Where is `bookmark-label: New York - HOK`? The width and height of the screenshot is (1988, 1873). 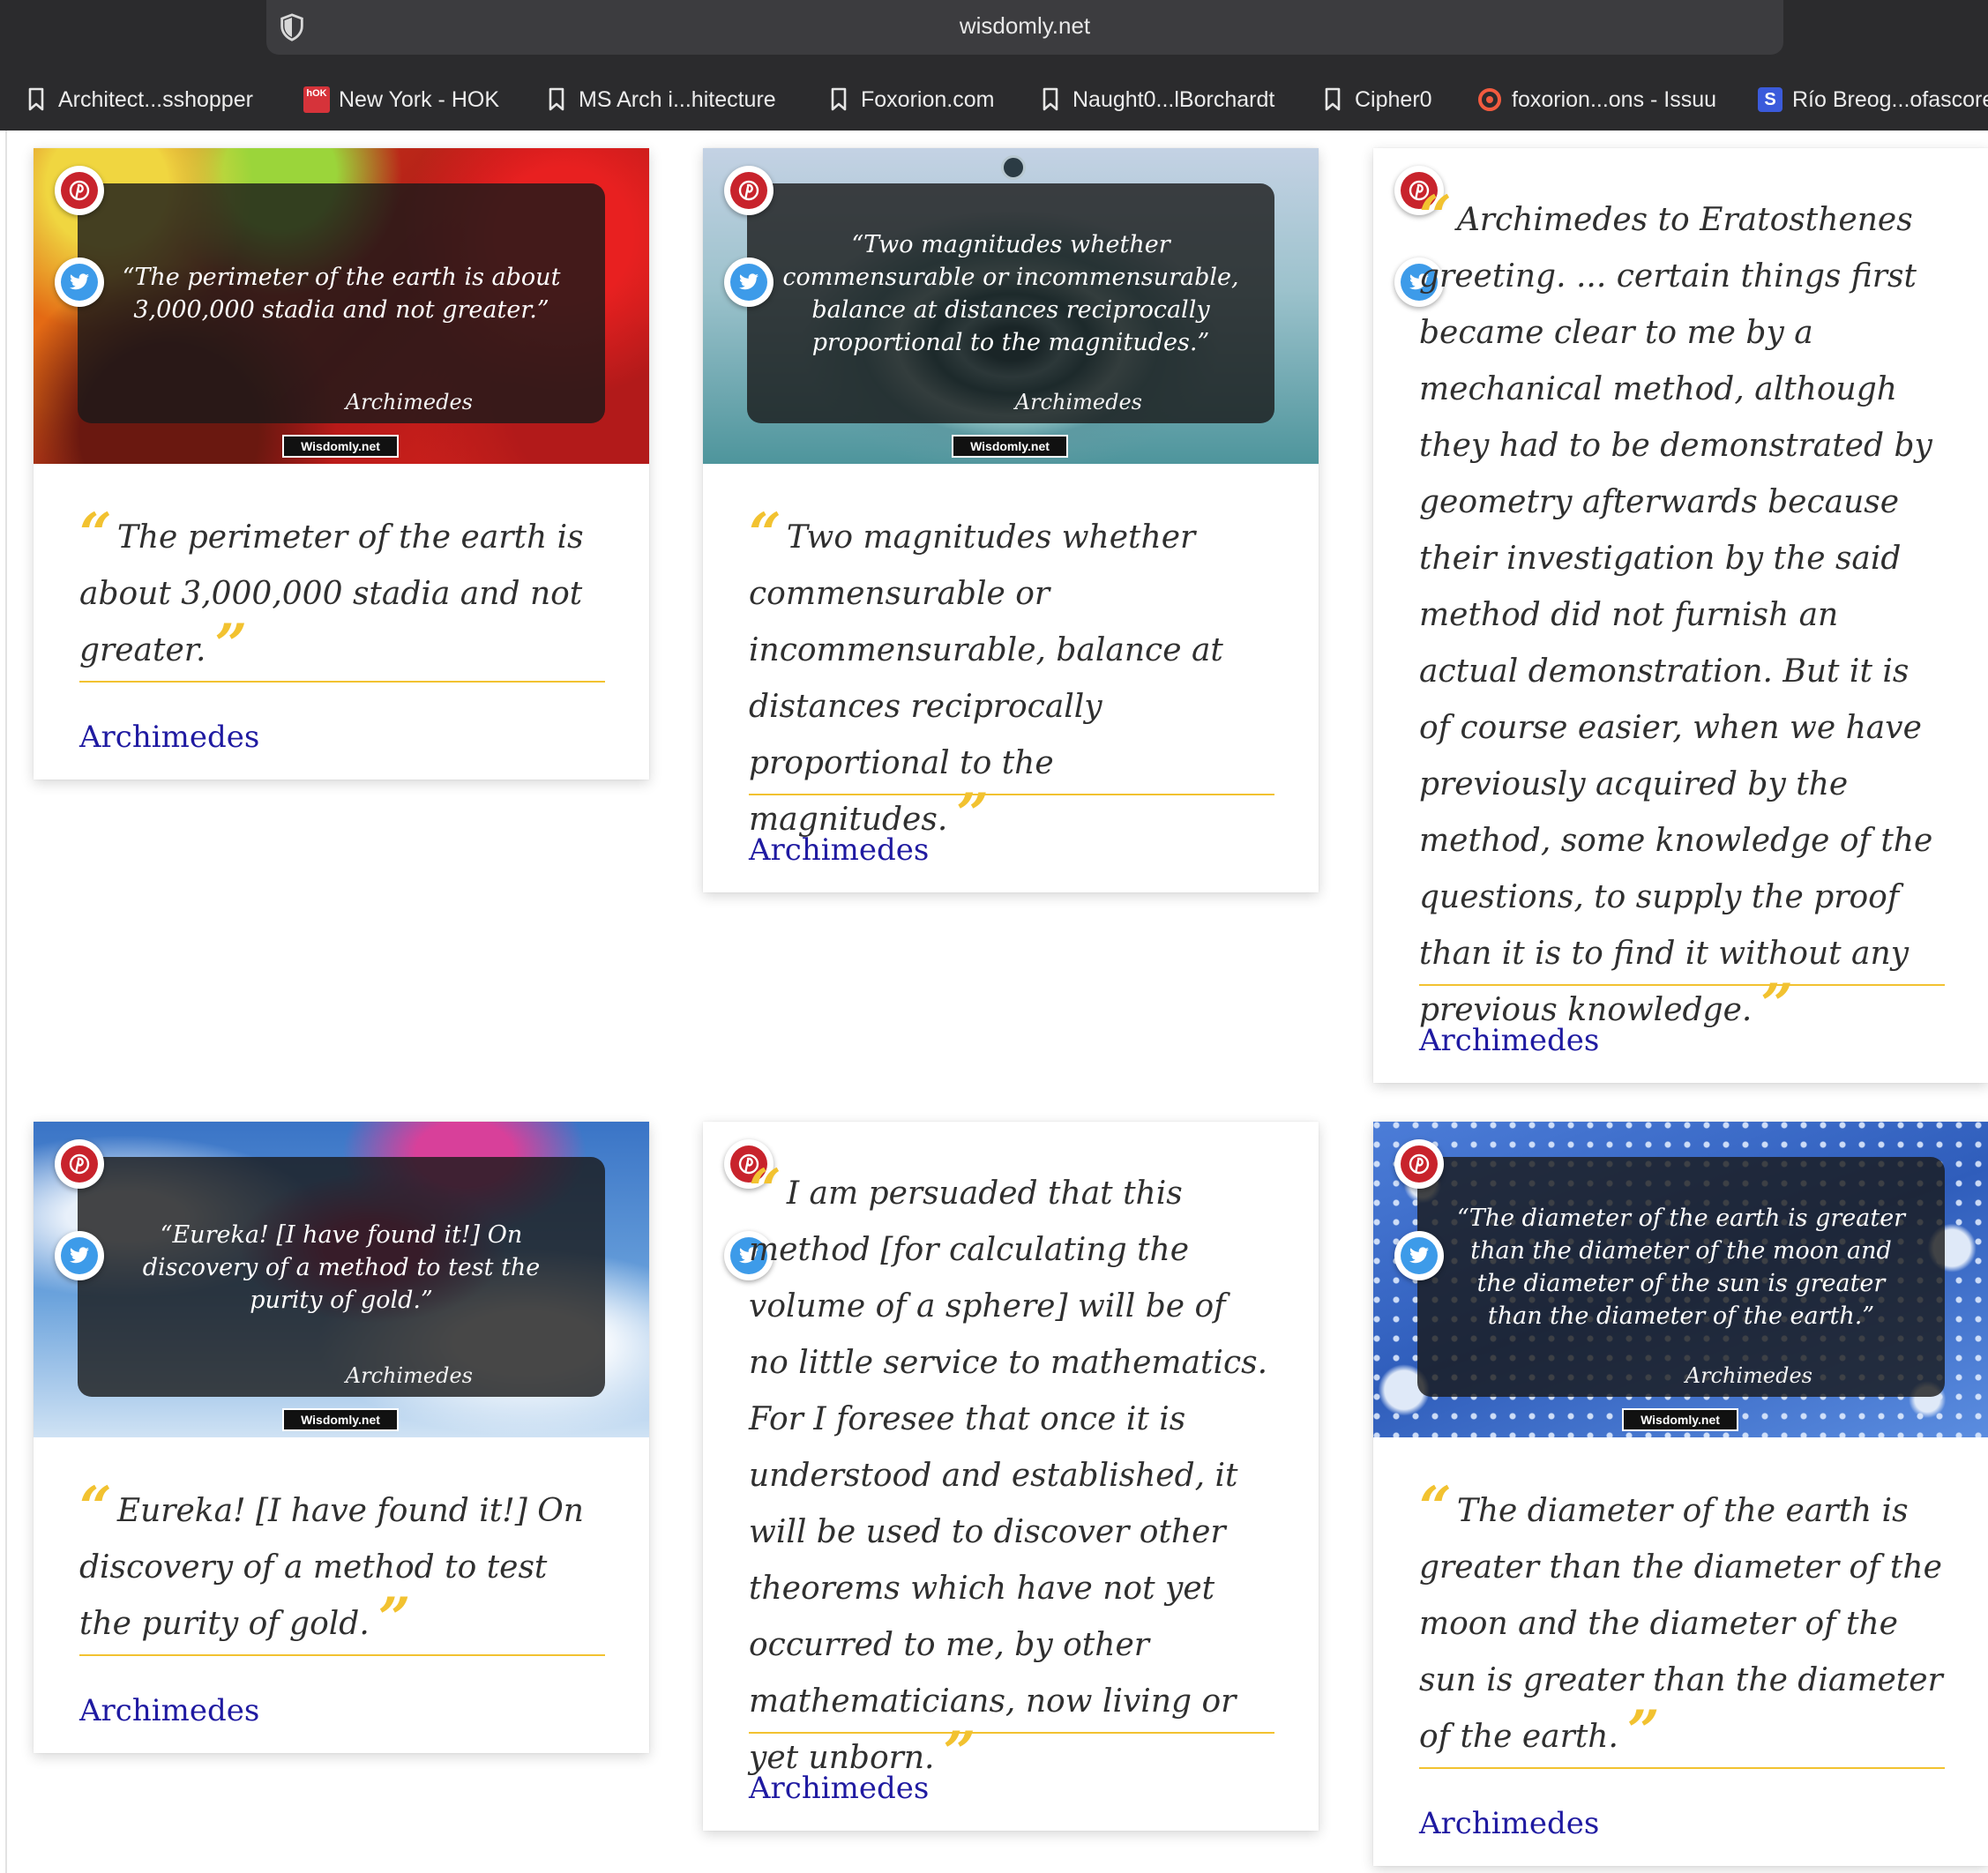
bookmark-label: New York - HOK is located at coordinates (419, 99).